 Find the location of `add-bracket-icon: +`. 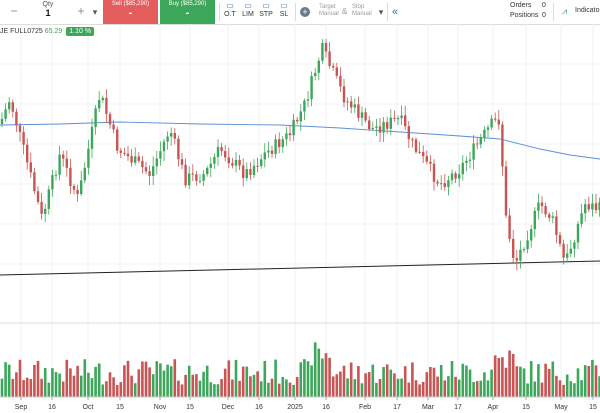

add-bracket-icon: + is located at coordinates (305, 12).